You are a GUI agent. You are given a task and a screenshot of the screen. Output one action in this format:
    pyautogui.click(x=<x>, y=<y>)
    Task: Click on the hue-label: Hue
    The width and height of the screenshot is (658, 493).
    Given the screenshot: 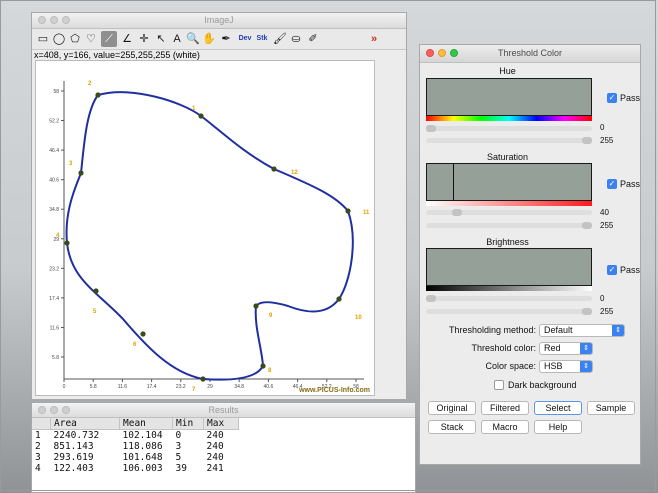 What is the action you would take?
    pyautogui.click(x=507, y=71)
    